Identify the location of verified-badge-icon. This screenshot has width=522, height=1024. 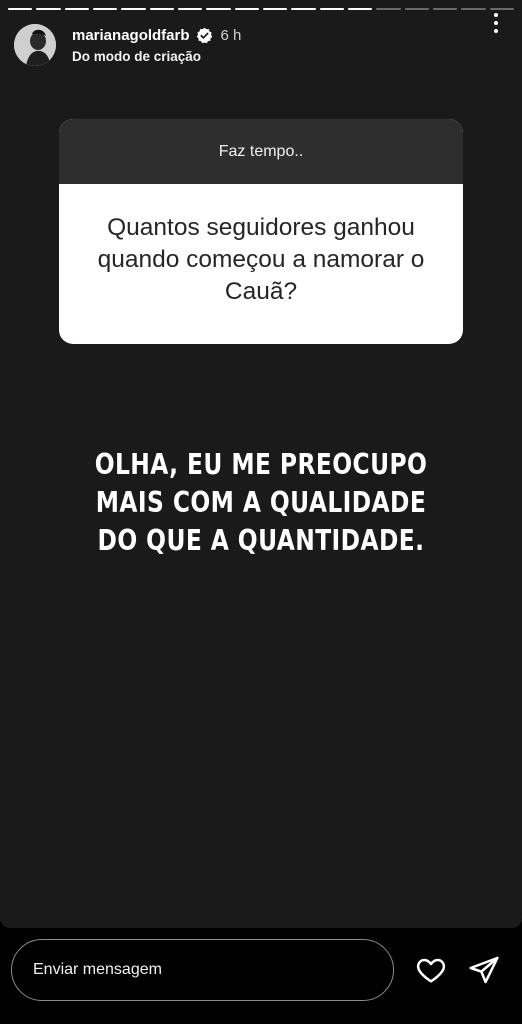
(204, 35).